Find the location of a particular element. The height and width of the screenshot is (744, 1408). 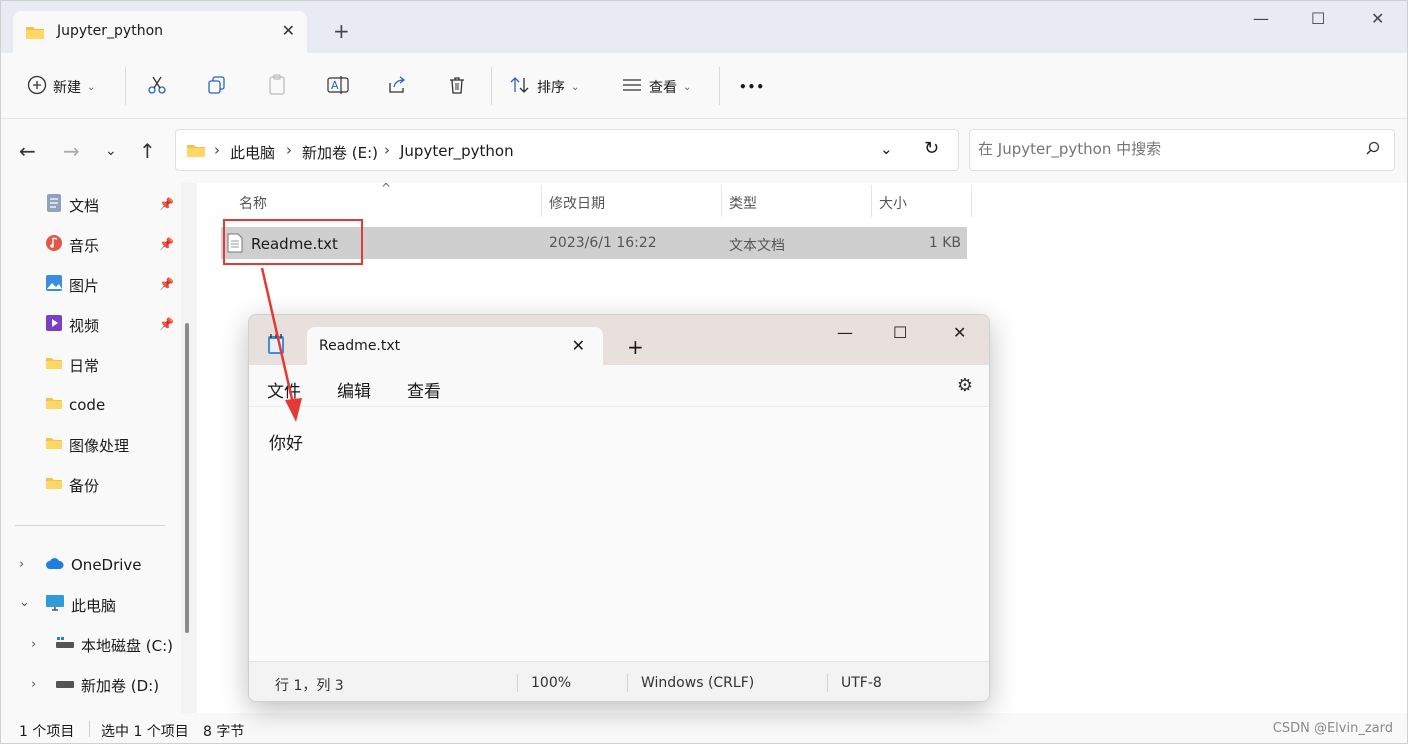

sidebar-item-label: 日常 is located at coordinates (84, 365).